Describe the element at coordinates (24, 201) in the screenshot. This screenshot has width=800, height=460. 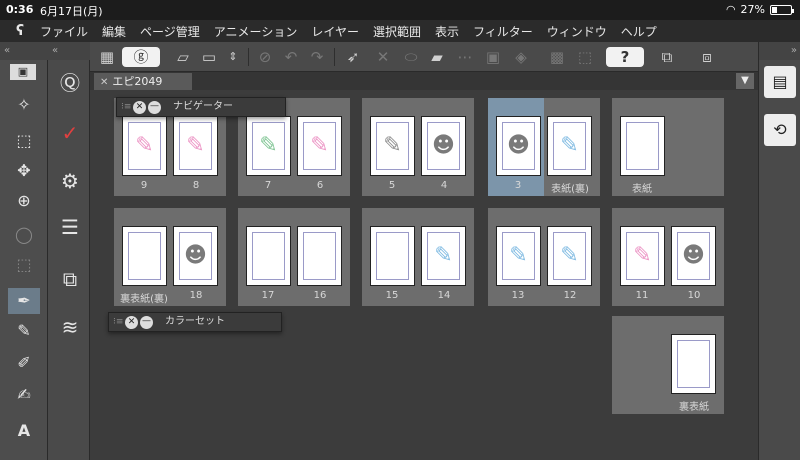
I see `zoom-icon: ⊕` at that location.